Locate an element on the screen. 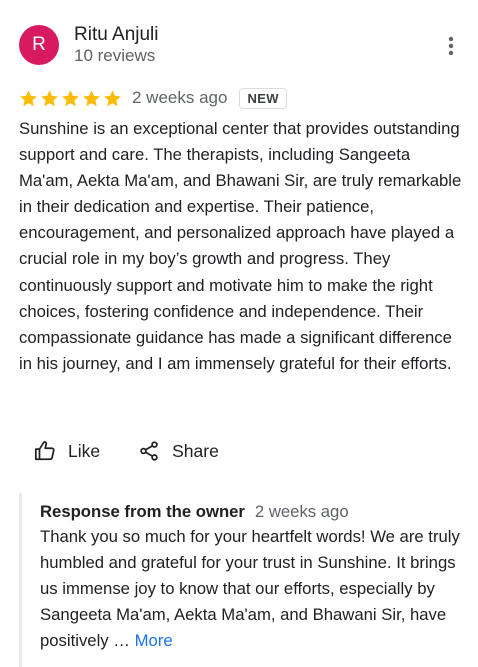 The image size is (478, 667). owner-response-header: Response from the owner 2 weeks ago is located at coordinates (254, 512).